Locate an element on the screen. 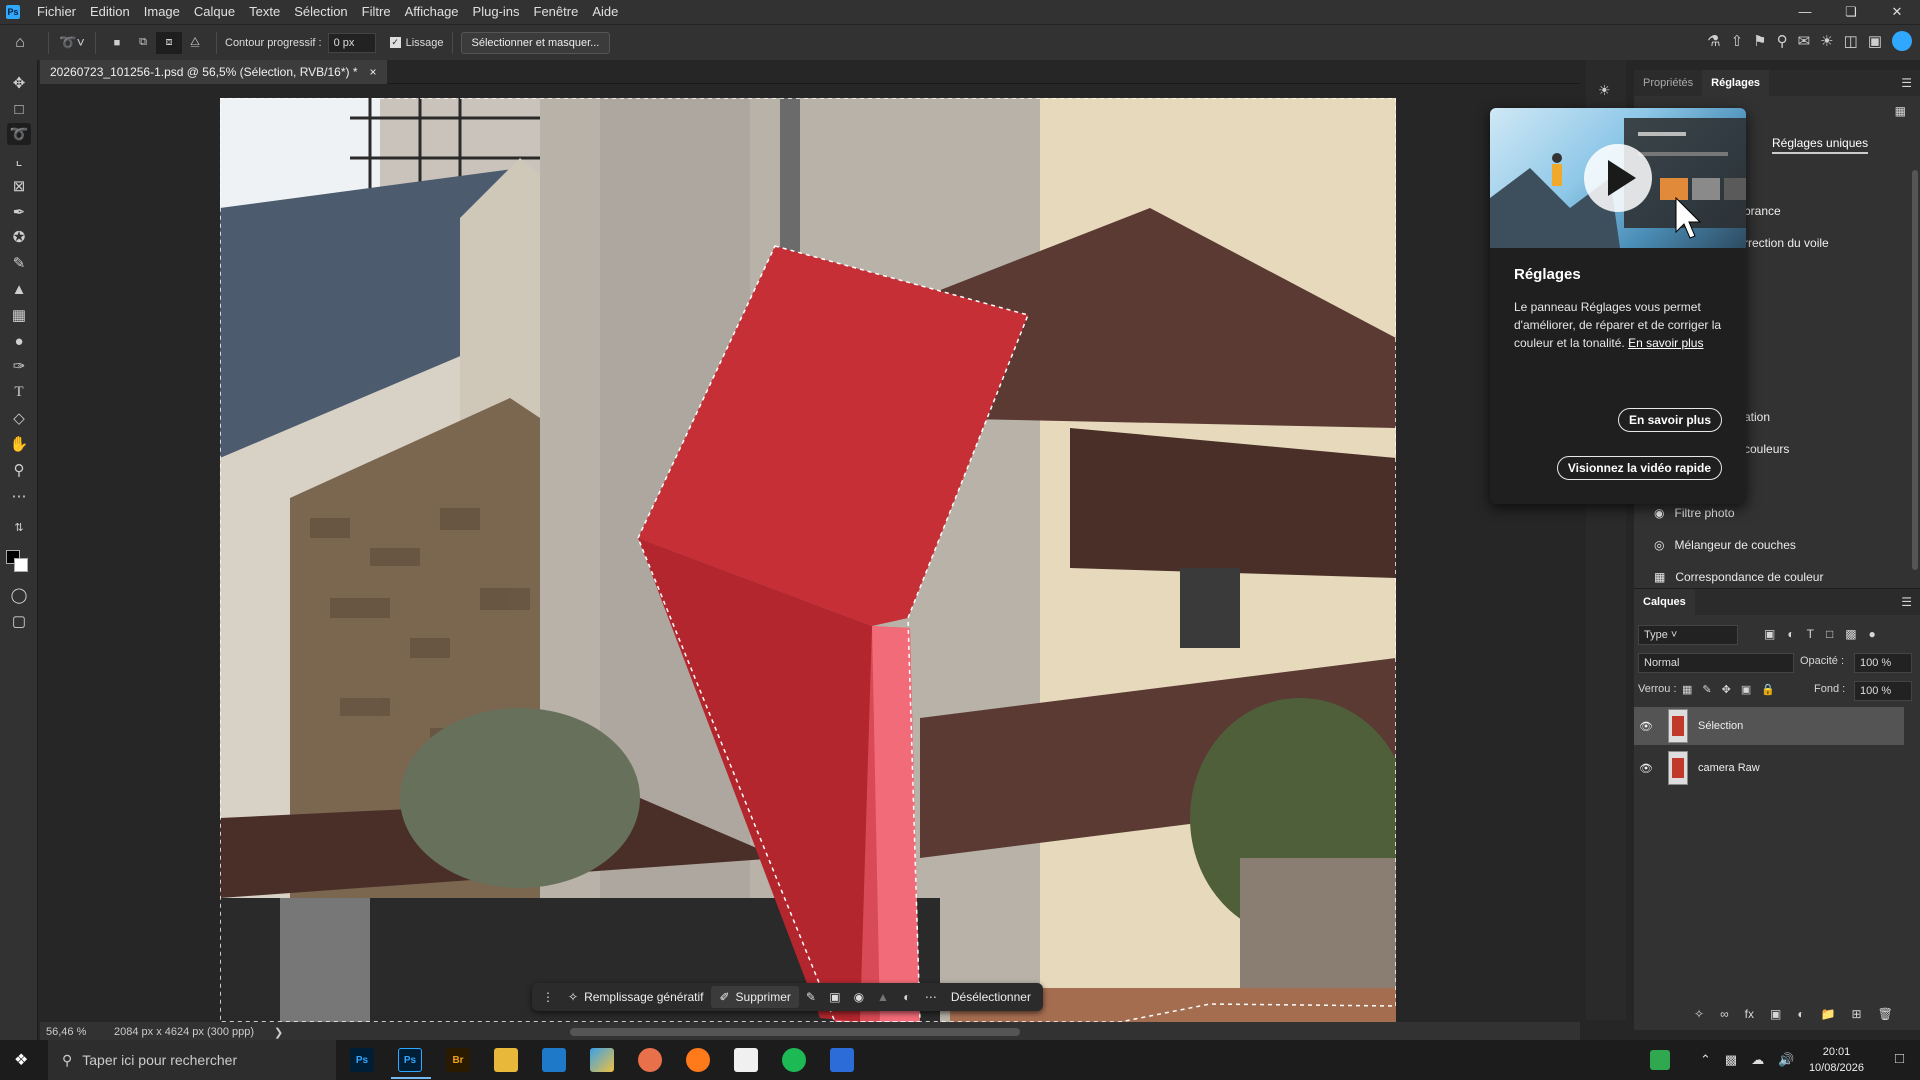 The image size is (1920, 1080). crop-tool-icon: ⌞ is located at coordinates (19, 160).